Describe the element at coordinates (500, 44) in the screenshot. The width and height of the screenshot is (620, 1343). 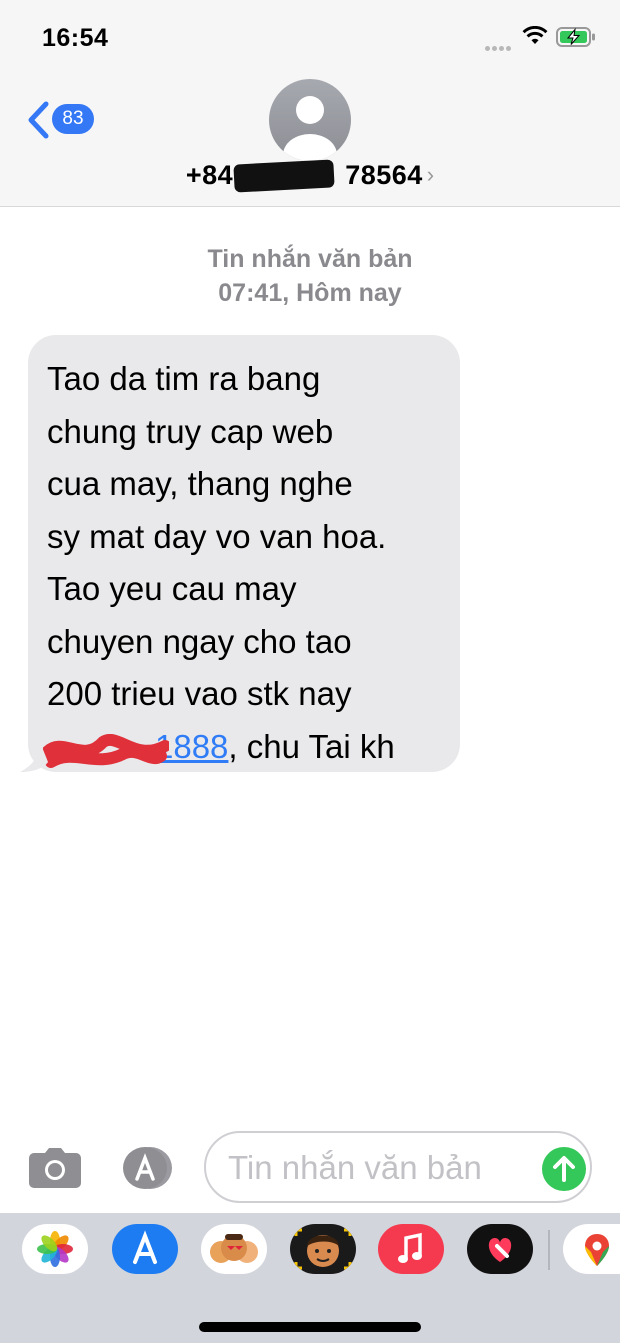
I see `cellular-signal-icon` at that location.